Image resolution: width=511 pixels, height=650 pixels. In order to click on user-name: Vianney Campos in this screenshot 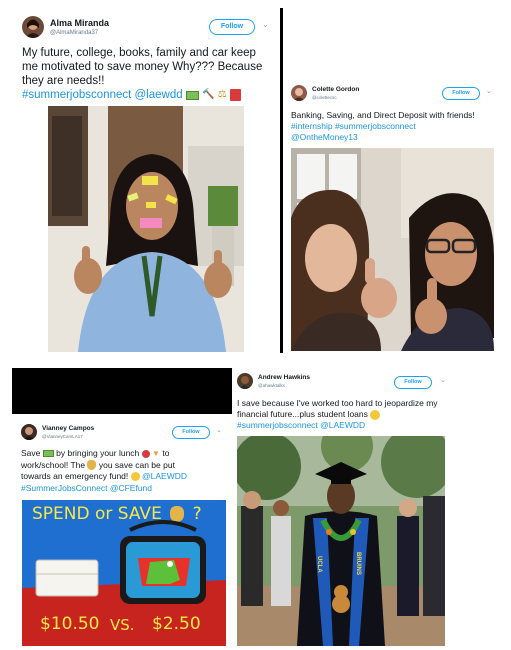, I will do `click(68, 428)`.